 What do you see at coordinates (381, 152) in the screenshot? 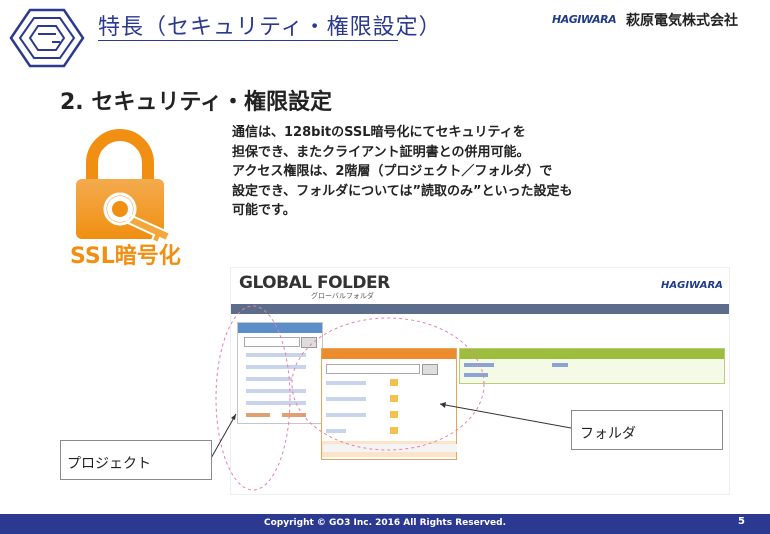
I see `description-line: 担保でき、またクライアント証明書との併用可能。` at bounding box center [381, 152].